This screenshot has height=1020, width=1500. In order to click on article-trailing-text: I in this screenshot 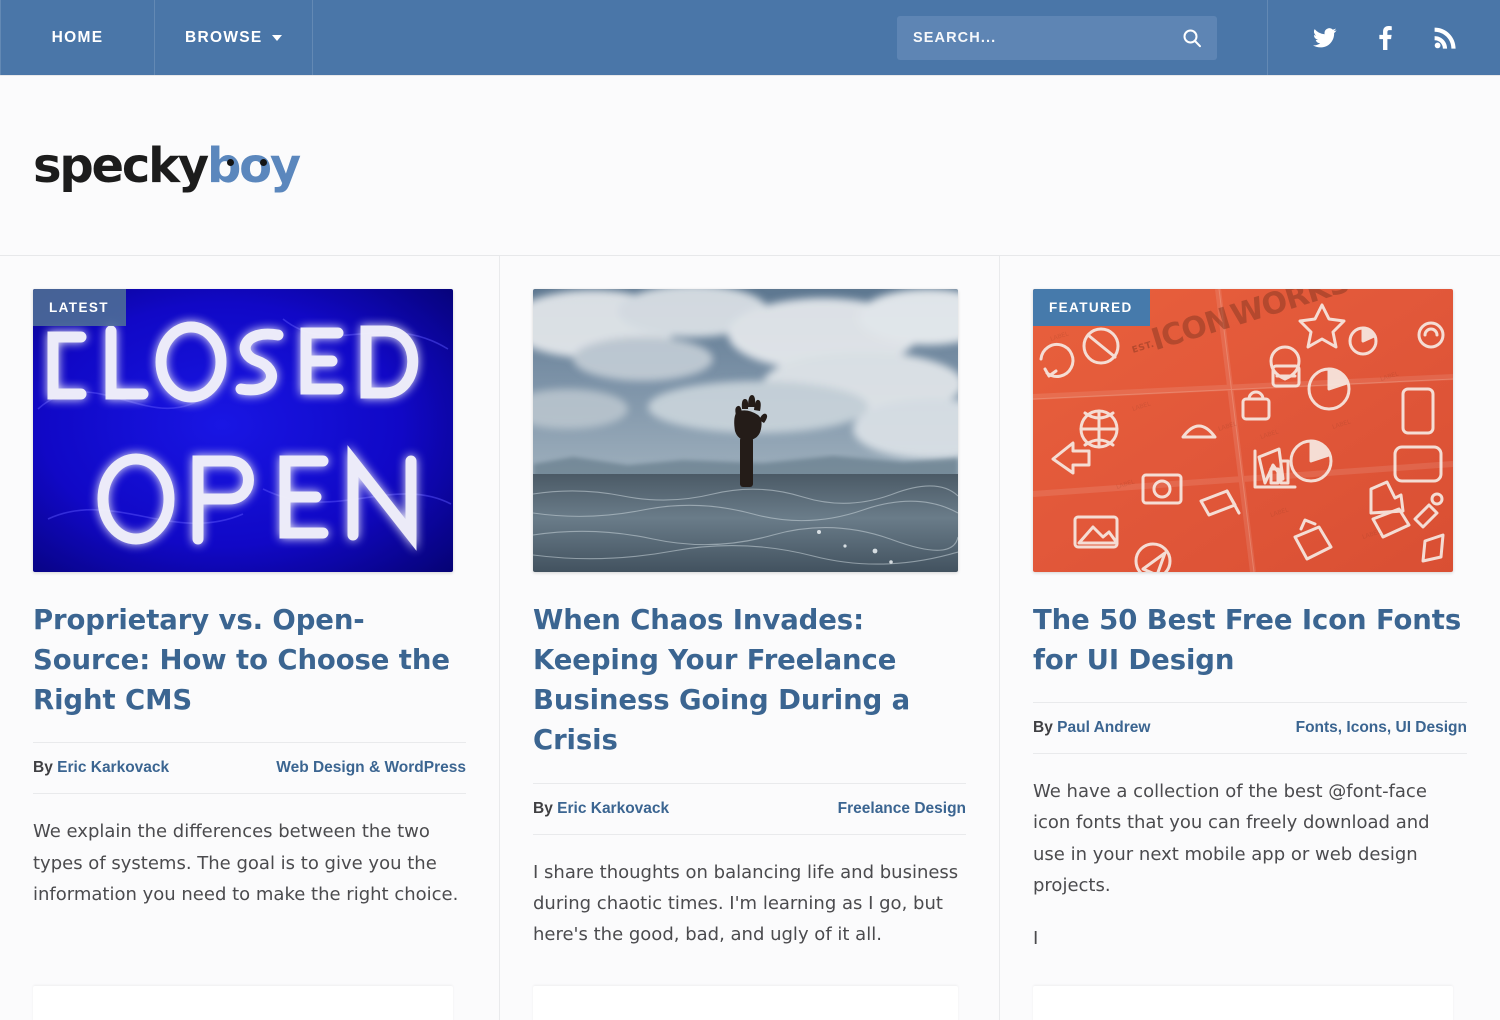, I will do `click(1036, 938)`.